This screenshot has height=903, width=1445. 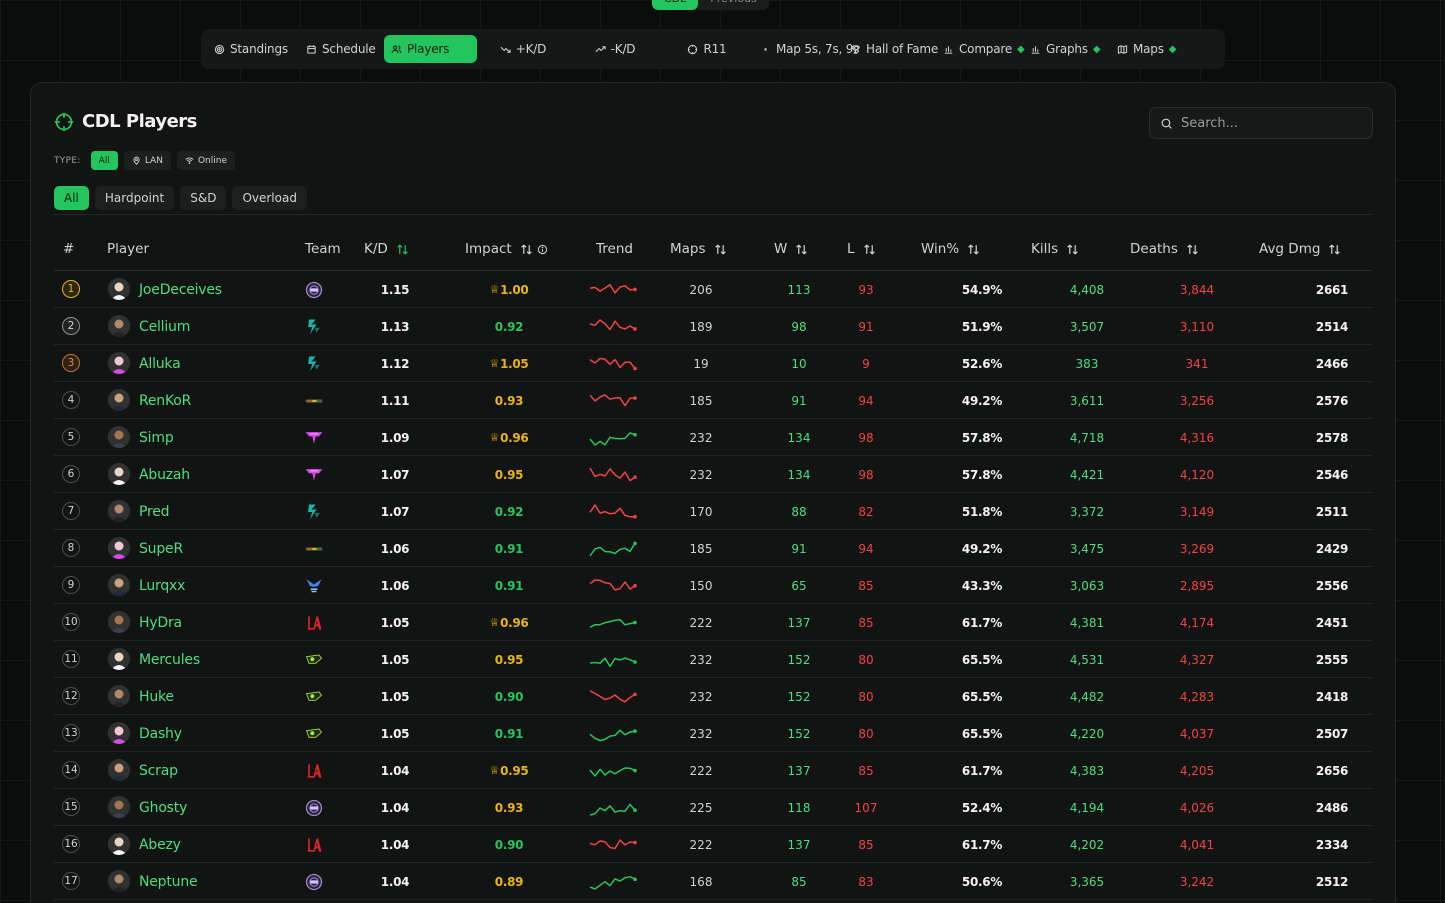 What do you see at coordinates (799, 400) in the screenshot?
I see `wins-value: 91` at bounding box center [799, 400].